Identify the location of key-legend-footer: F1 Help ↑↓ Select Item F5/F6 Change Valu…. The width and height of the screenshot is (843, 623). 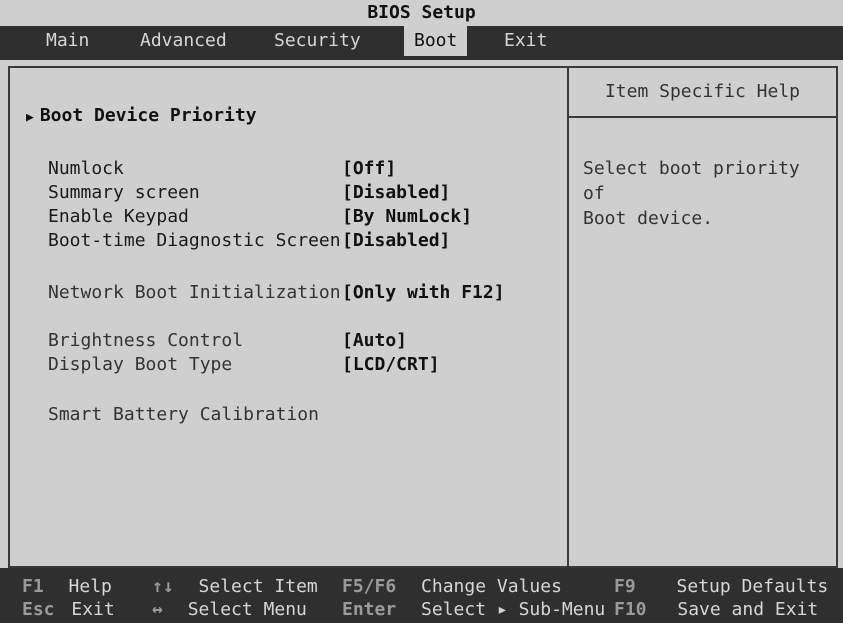
(421, 595).